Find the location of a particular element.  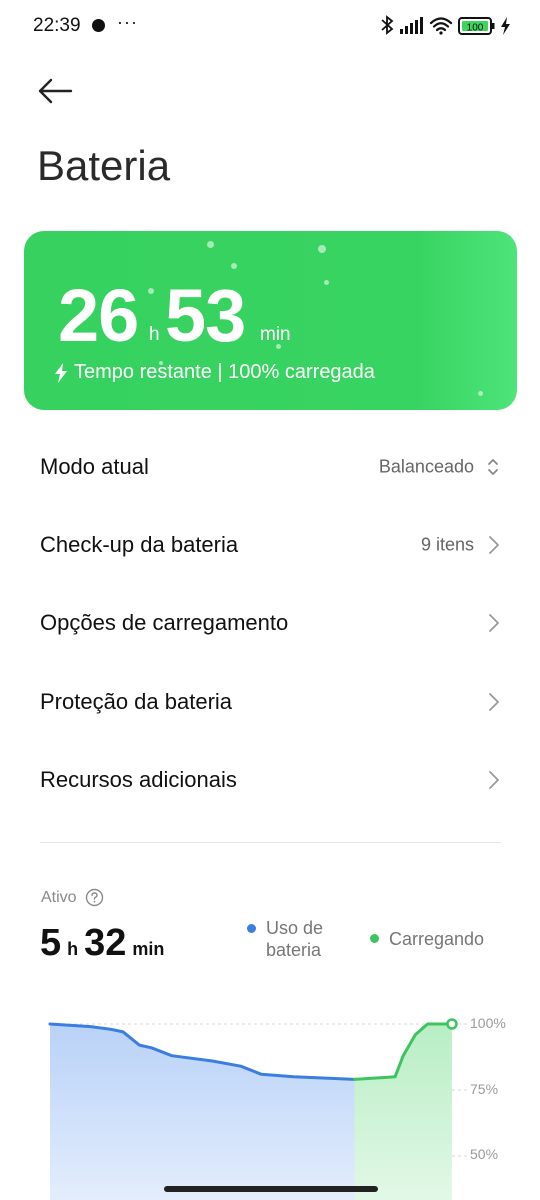

legend-battery-usage: Uso de bateria is located at coordinates (285, 939).